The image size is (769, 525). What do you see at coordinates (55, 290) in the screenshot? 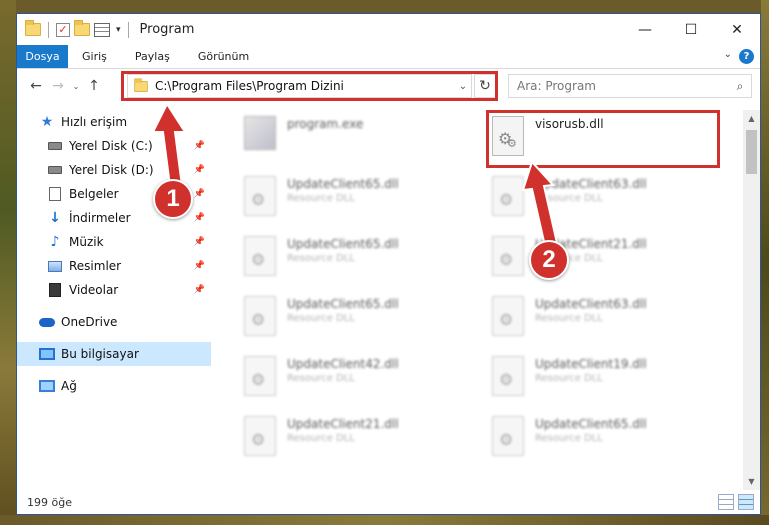
I see `videos-icon` at bounding box center [55, 290].